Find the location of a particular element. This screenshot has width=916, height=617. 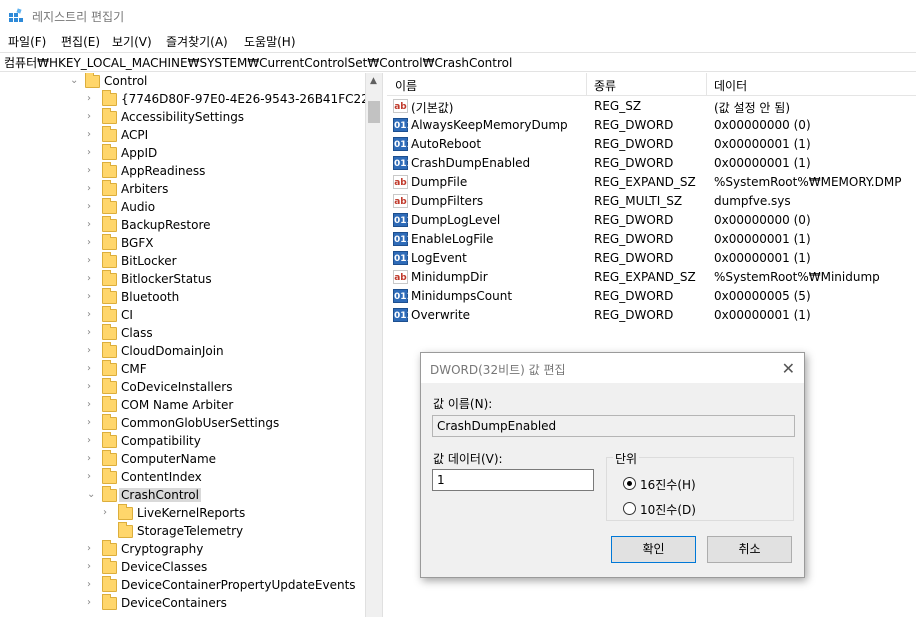

scroll-thumb is located at coordinates (374, 112).